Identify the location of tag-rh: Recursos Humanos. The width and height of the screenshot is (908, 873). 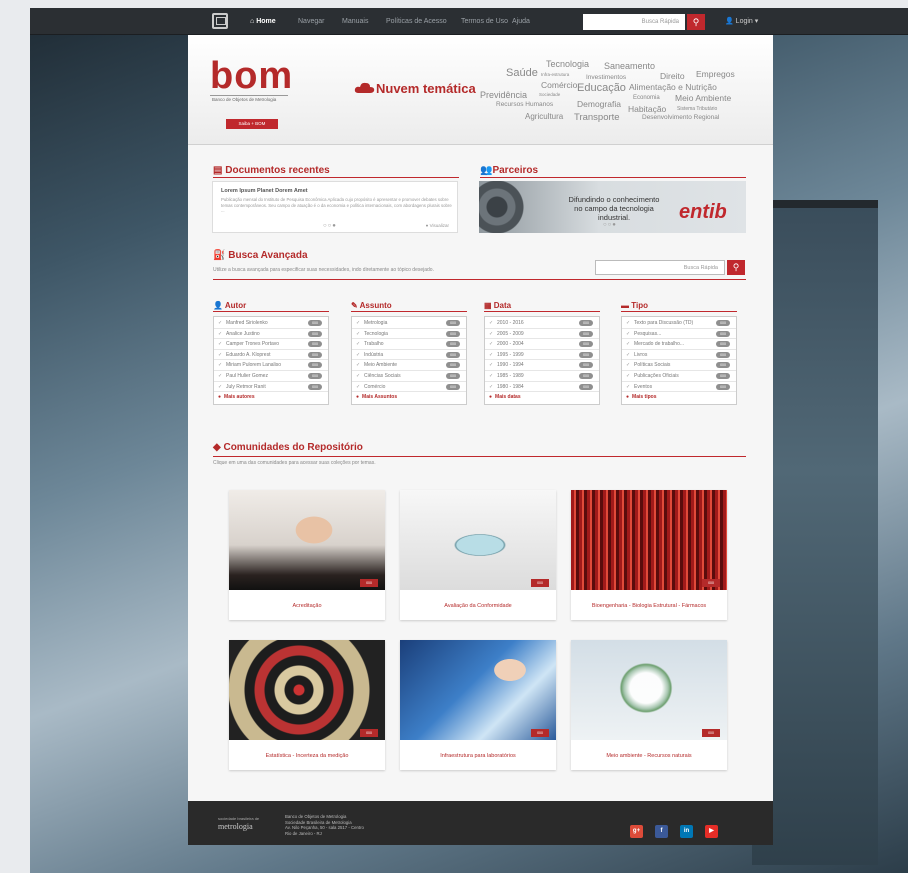
(524, 105).